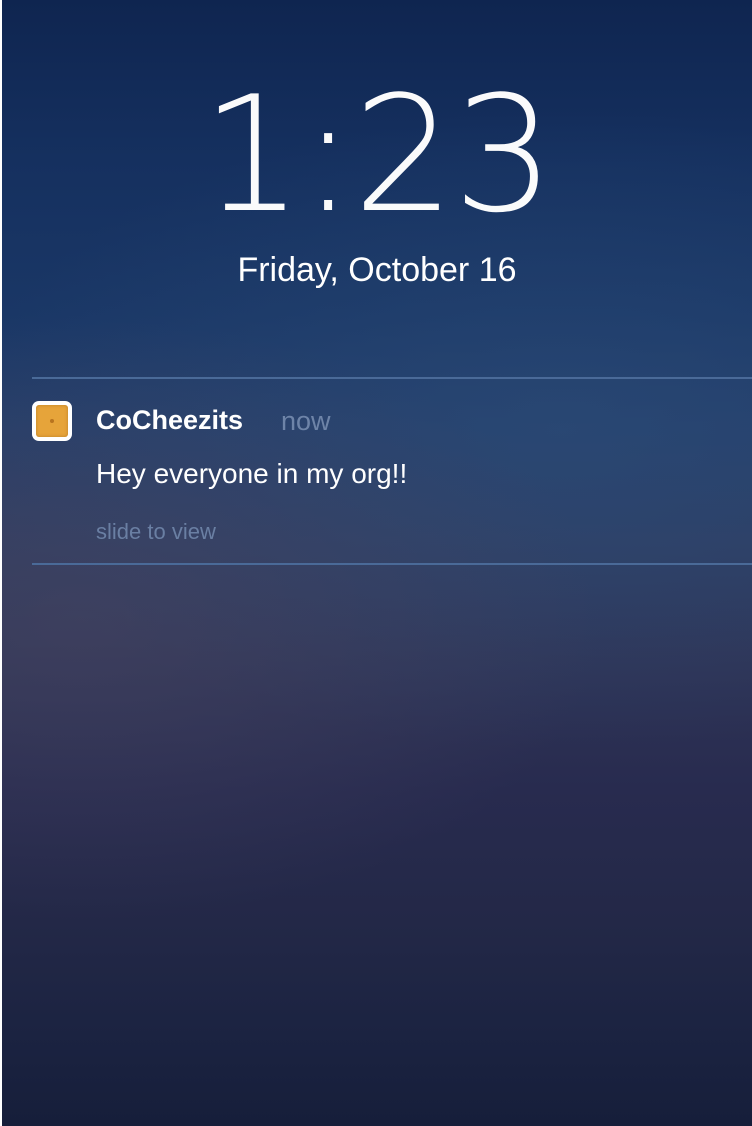 This screenshot has width=752, height=1126. What do you see at coordinates (377, 154) in the screenshot?
I see `lock-screen-clock: 1:23` at bounding box center [377, 154].